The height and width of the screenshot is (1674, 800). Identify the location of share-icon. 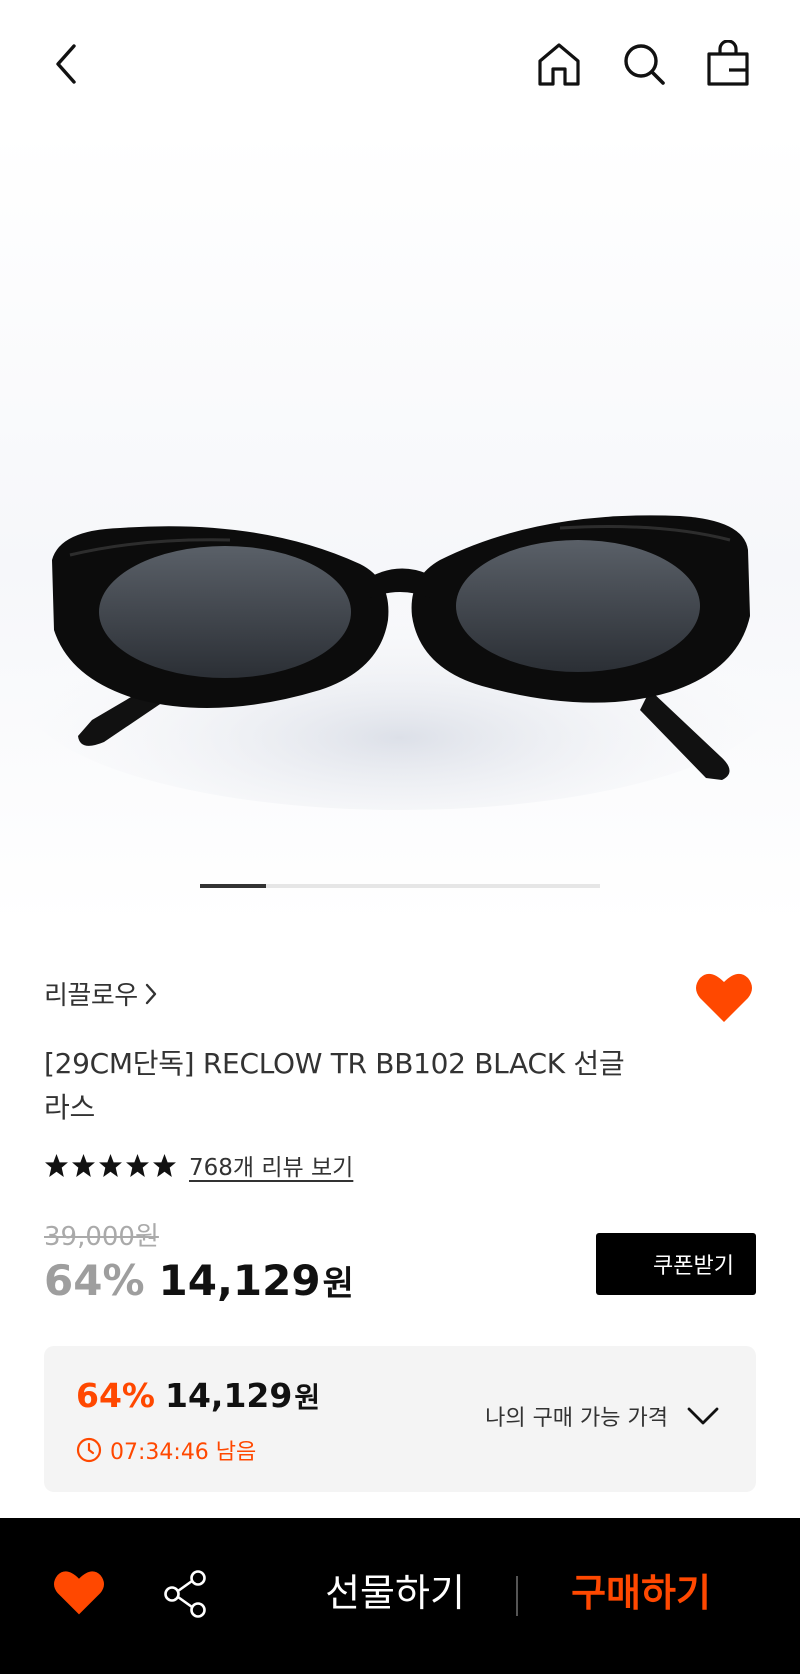
(185, 1594).